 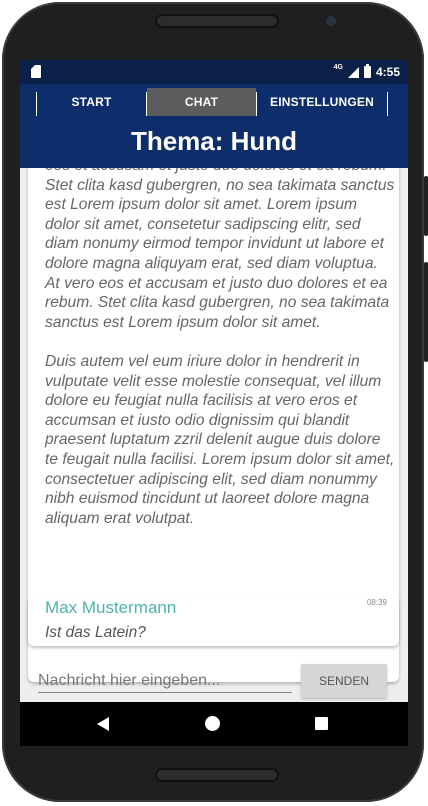 I want to click on navigation-bar, so click(x=214, y=724).